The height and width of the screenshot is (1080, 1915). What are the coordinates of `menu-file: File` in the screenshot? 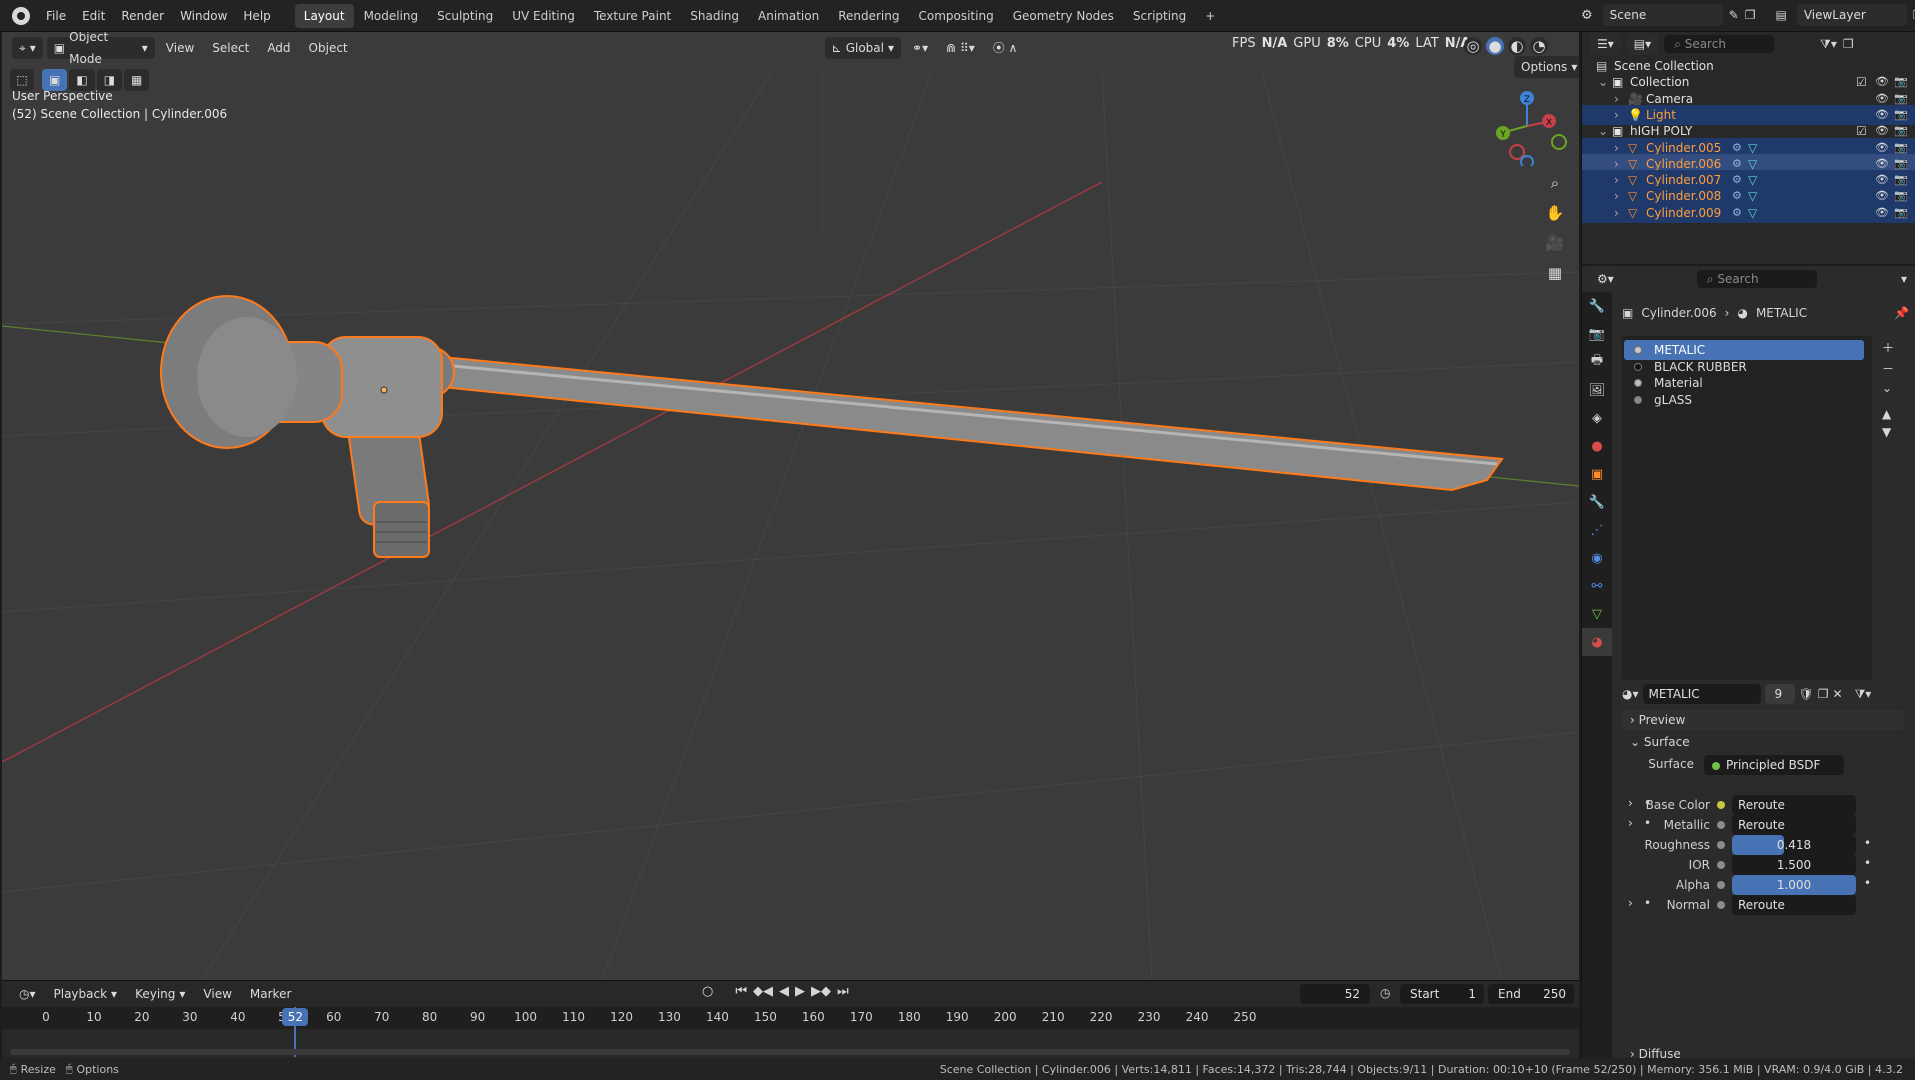 It's located at (56, 16).